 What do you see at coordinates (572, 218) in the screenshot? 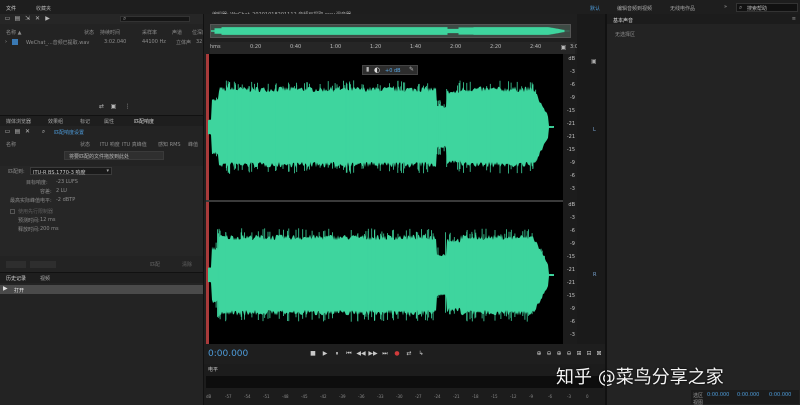
I see `db-scale-label: -3` at bounding box center [572, 218].